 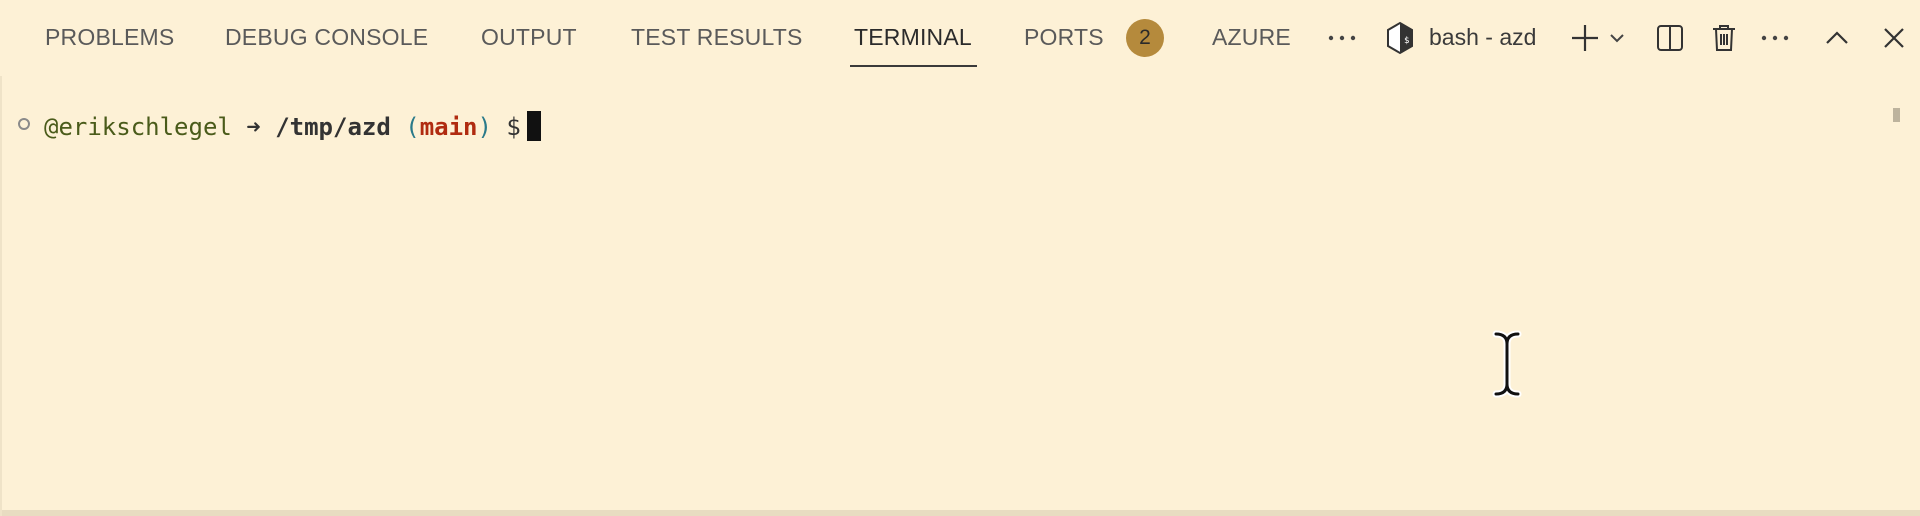 What do you see at coordinates (412, 127) in the screenshot?
I see `prompt-open-paren: (` at bounding box center [412, 127].